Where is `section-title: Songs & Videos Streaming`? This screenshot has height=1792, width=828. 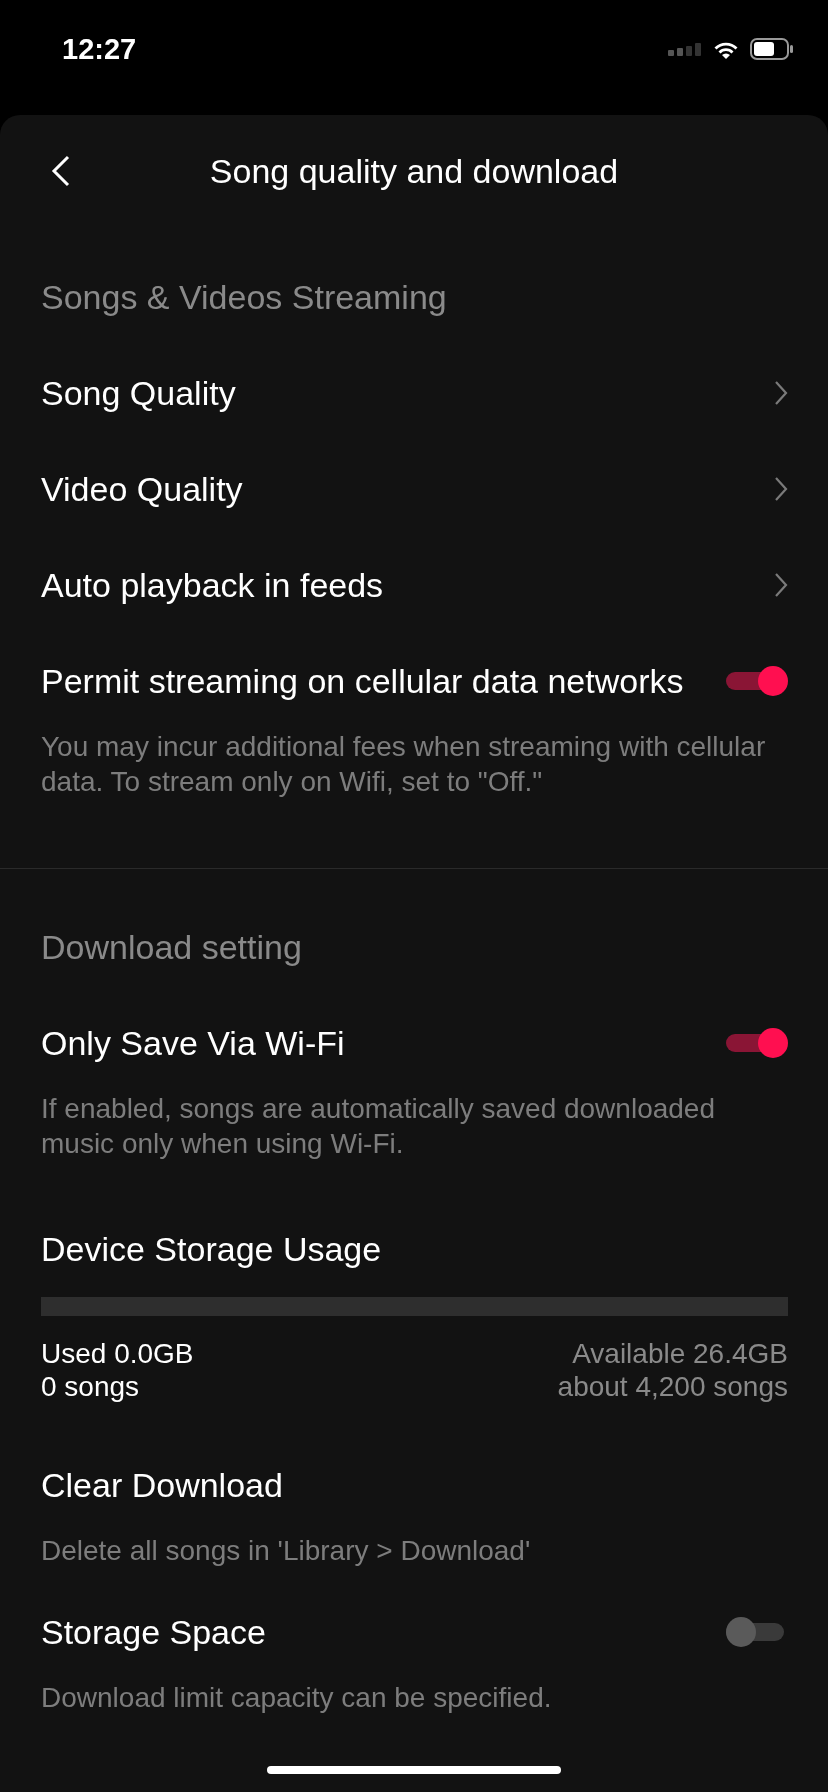
section-title: Songs & Videos Streaming is located at coordinates (244, 297).